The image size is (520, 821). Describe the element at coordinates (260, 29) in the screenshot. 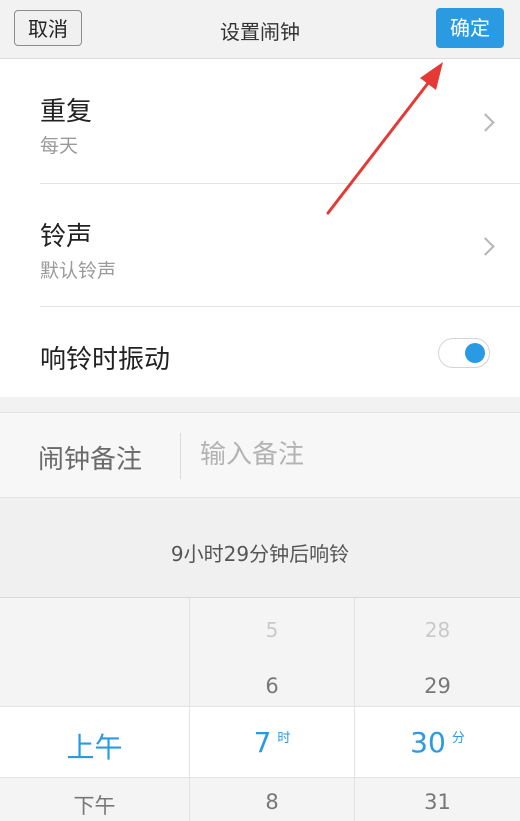

I see `top-bar: 取消 设置闹钟 确定` at that location.